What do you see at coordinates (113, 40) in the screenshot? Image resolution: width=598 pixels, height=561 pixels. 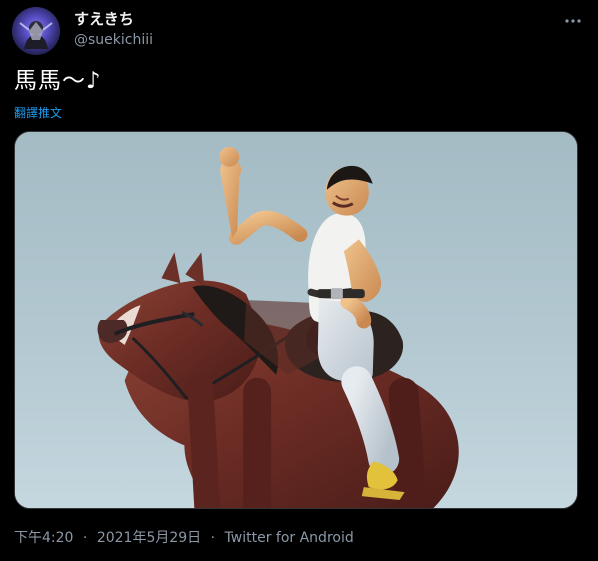 I see `handle: @suekichiii` at bounding box center [113, 40].